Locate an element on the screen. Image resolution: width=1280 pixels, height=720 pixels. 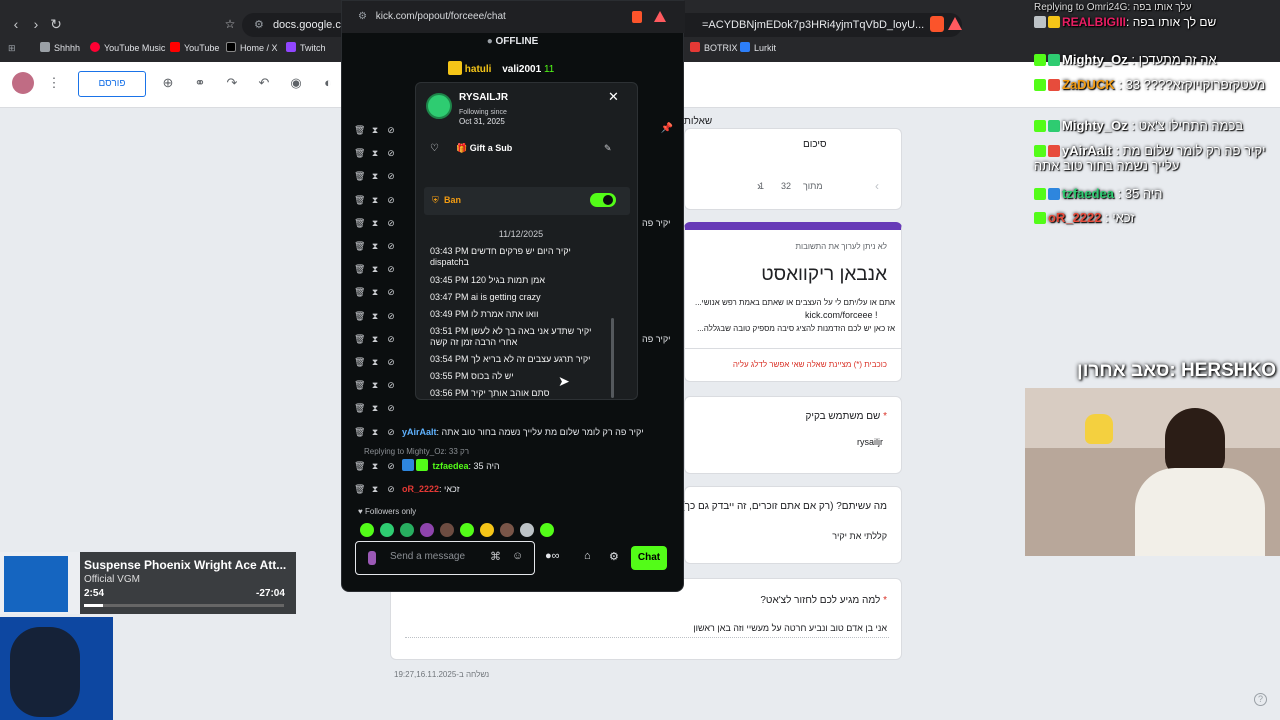
ban-row: ⛨ Ban is located at coordinates (527, 201).